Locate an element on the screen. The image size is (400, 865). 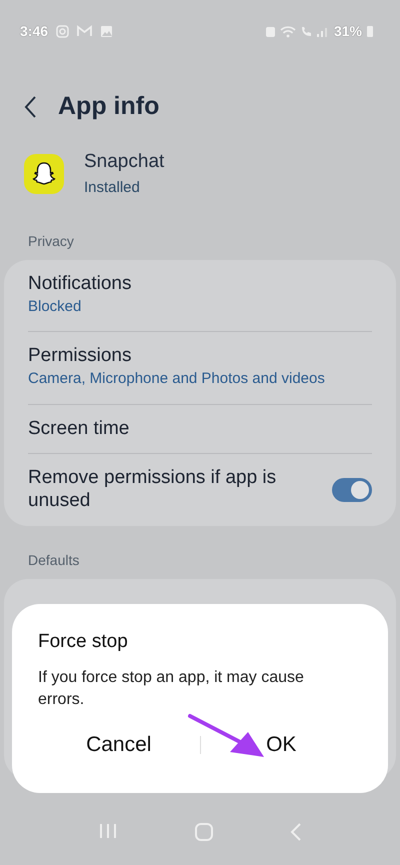
back-icon is located at coordinates (31, 106).